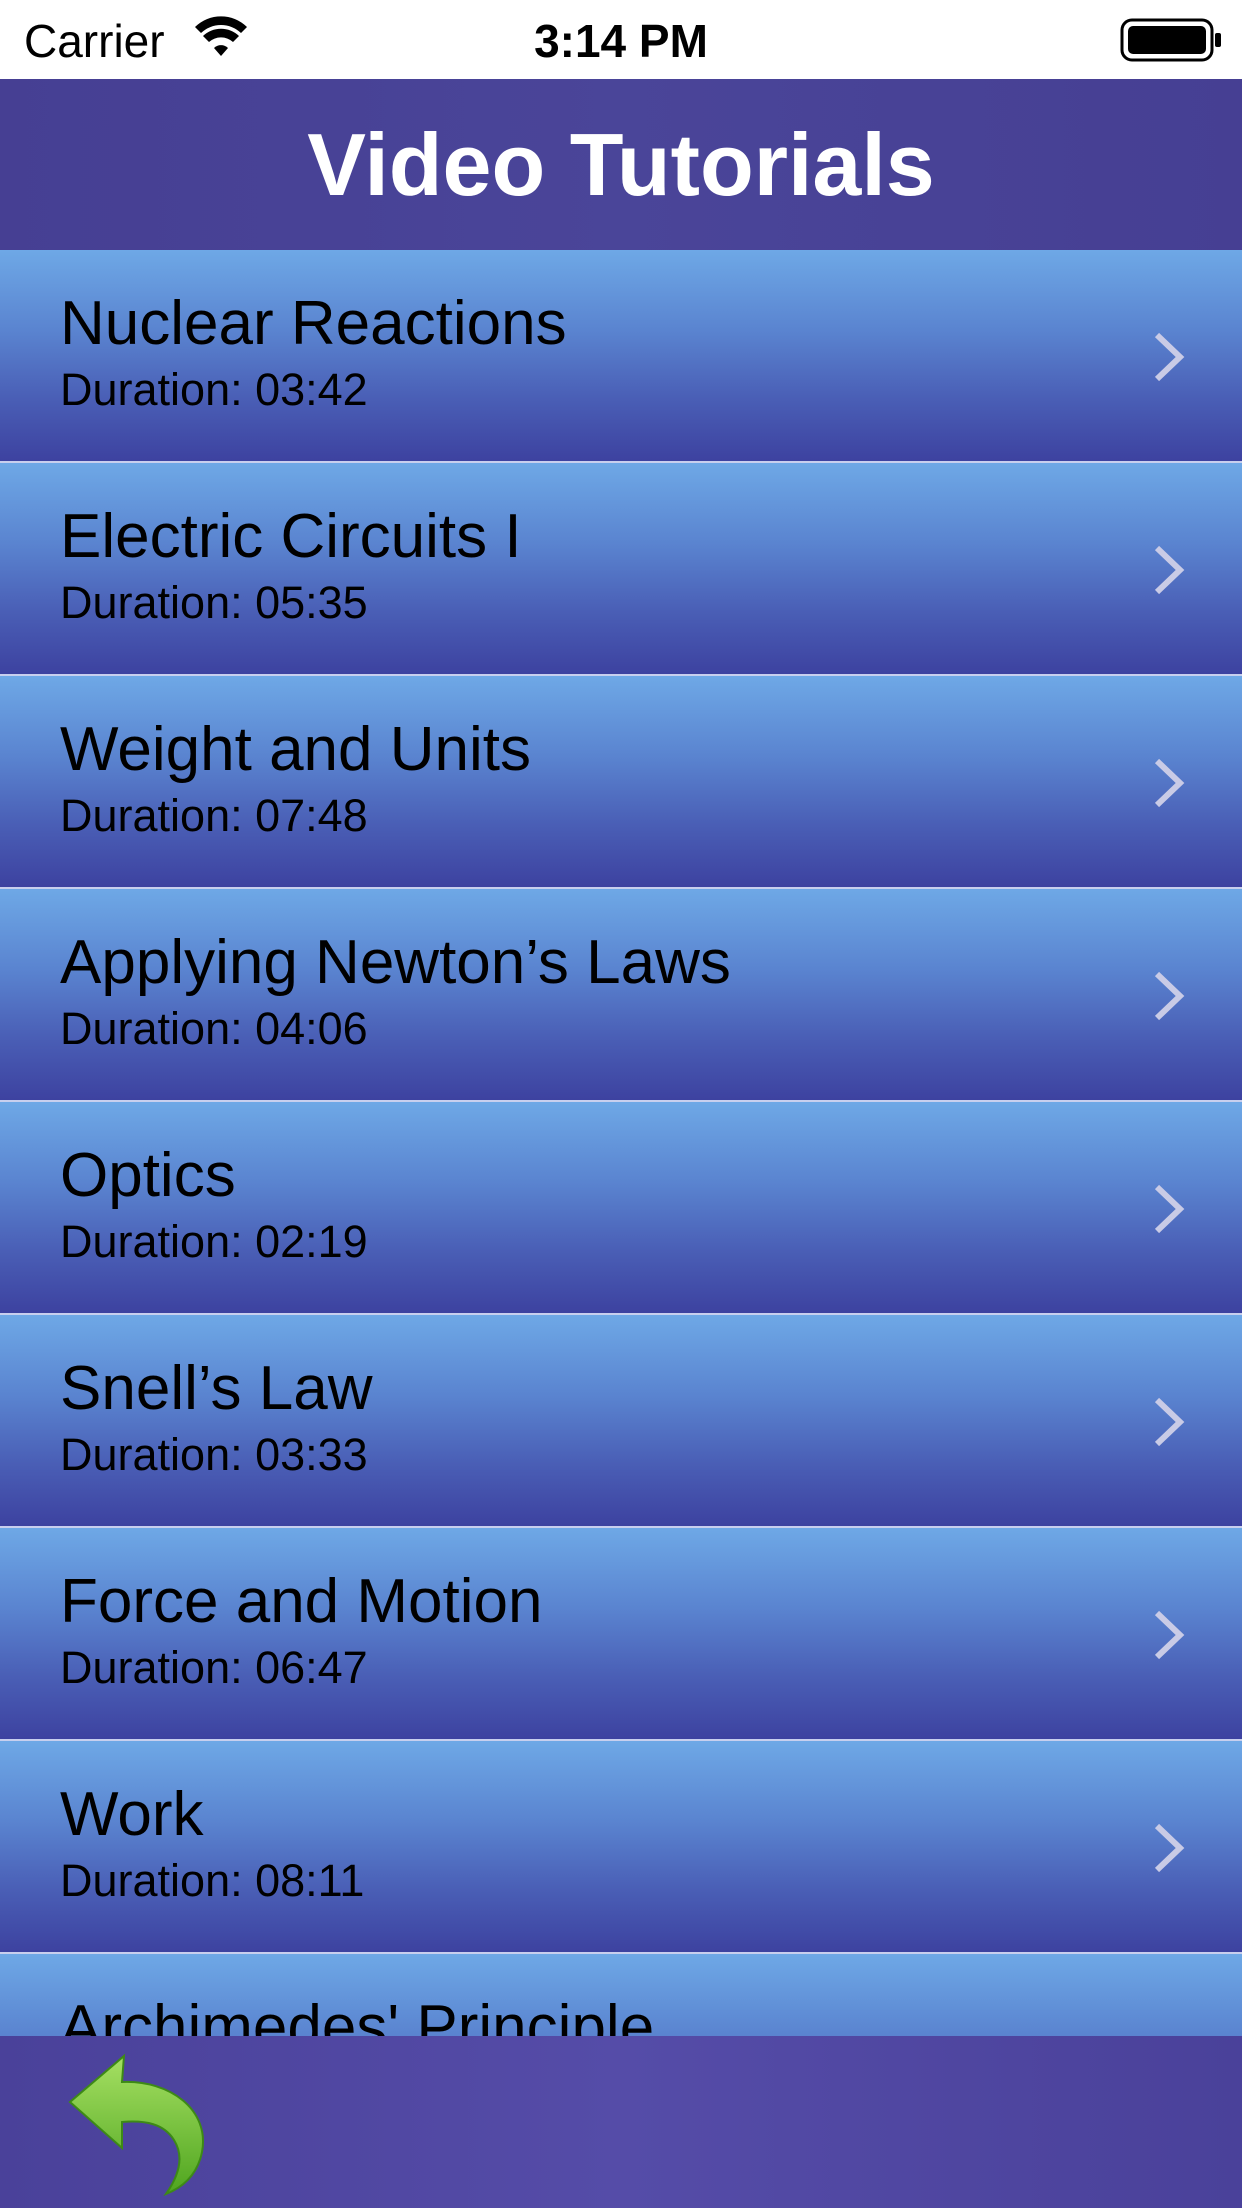 Image resolution: width=1242 pixels, height=2208 pixels. Describe the element at coordinates (214, 1241) in the screenshot. I see `video-duration: Duration: 02:19` at that location.